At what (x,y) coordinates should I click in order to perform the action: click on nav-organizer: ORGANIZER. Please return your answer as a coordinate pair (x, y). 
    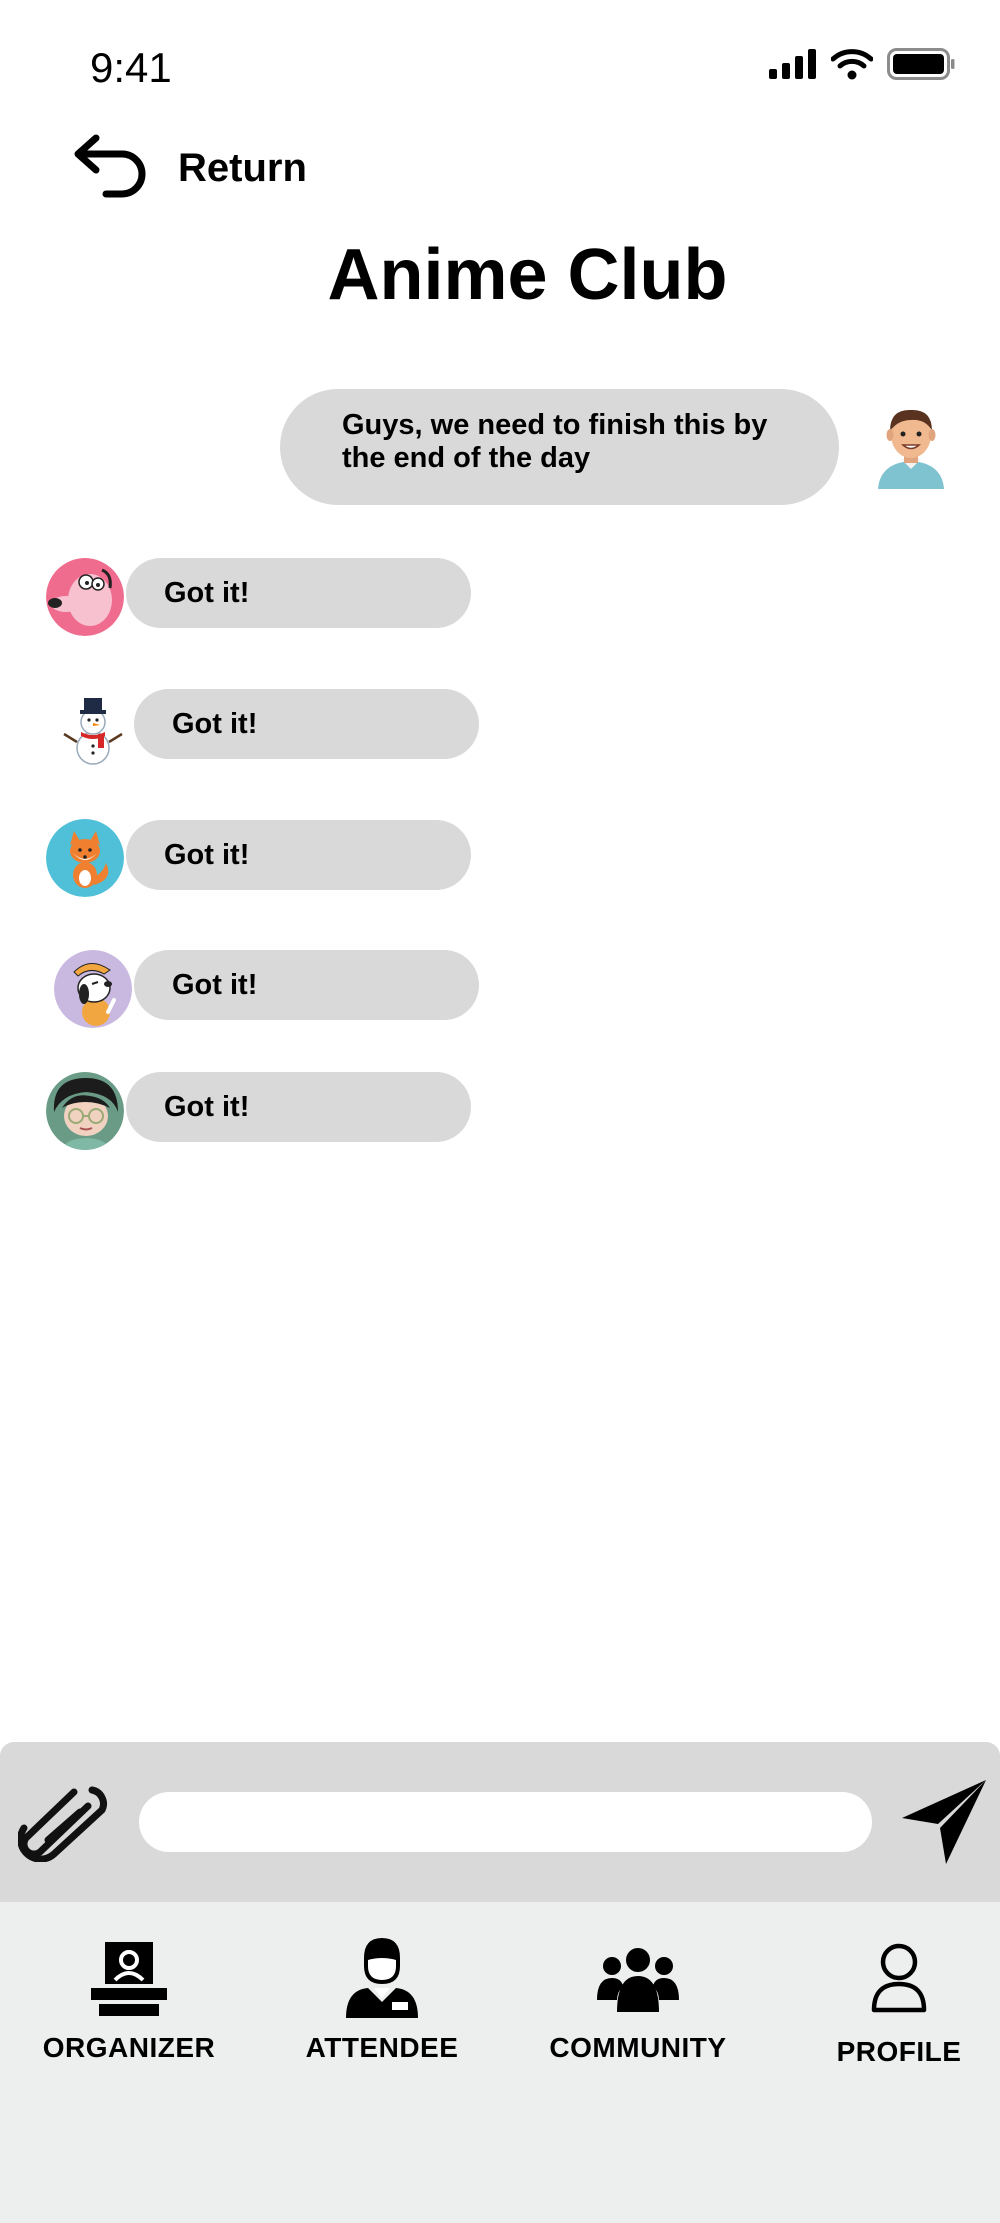
    Looking at the image, I should click on (129, 2001).